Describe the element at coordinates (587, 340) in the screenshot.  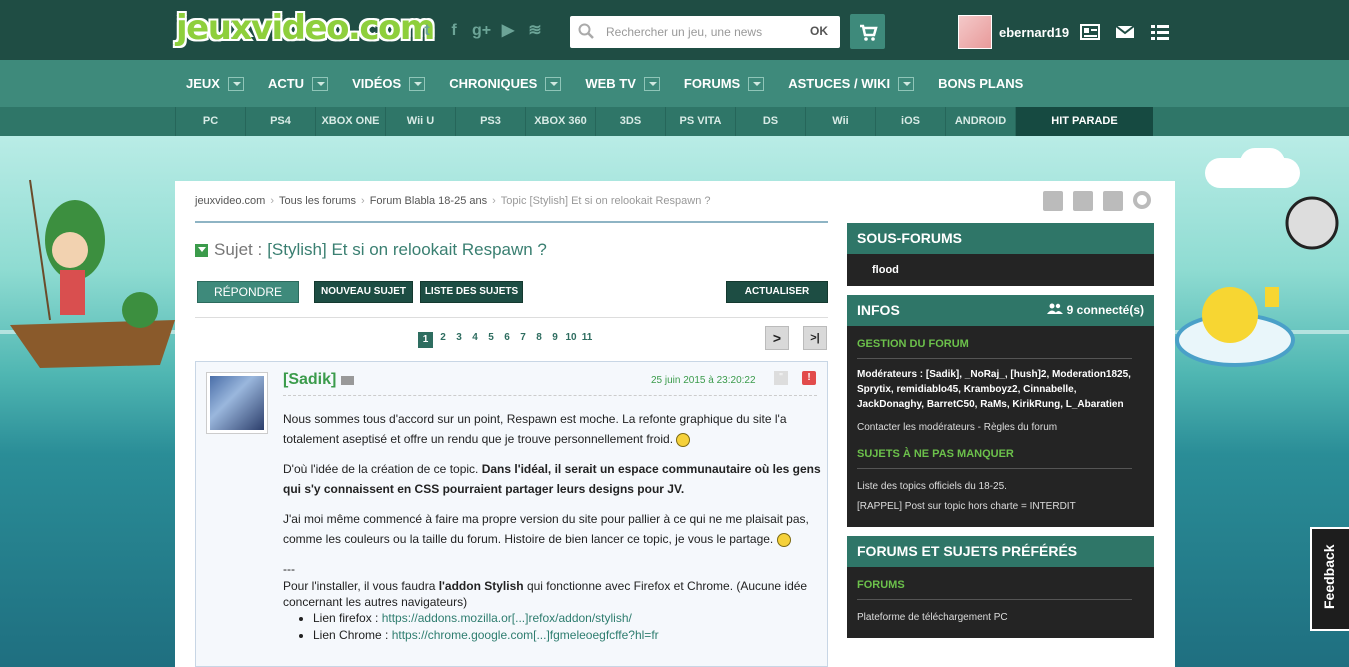
I see `page-link: 11` at that location.